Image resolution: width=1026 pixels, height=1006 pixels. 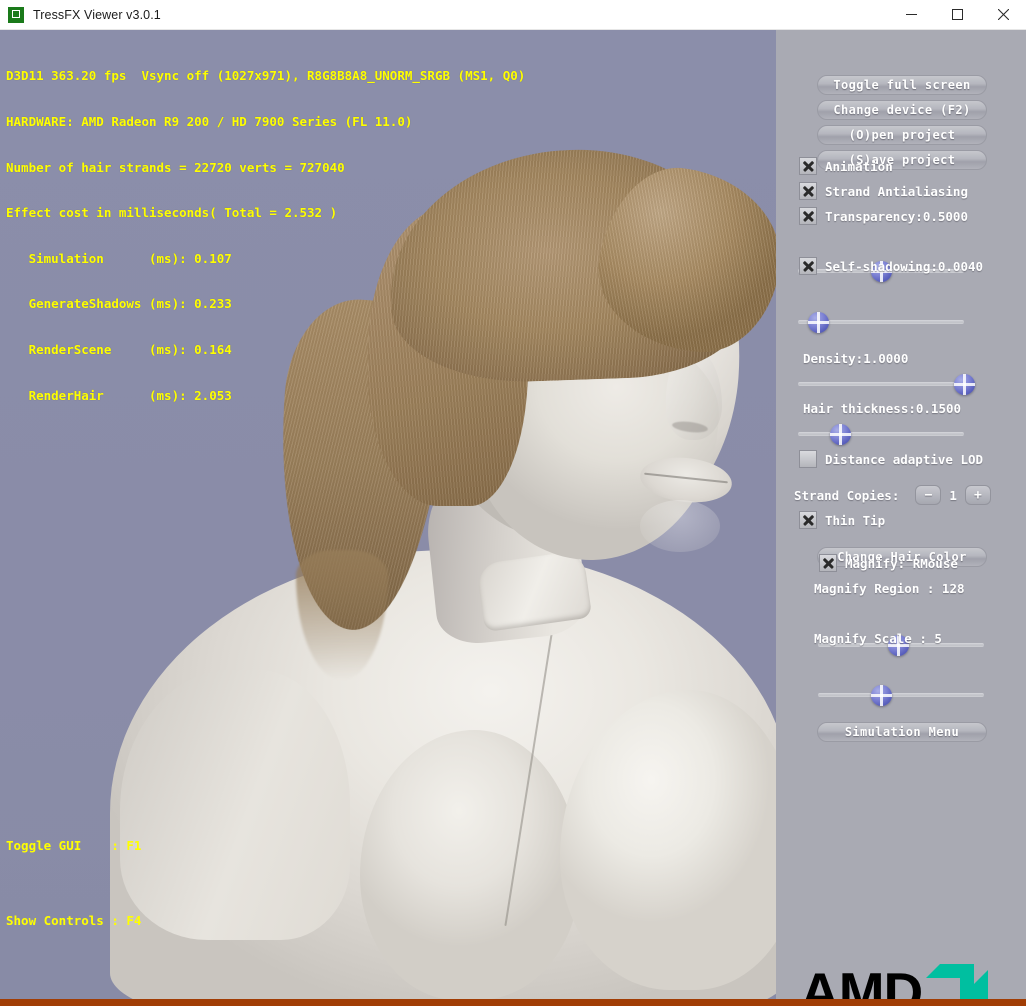 I want to click on density-slider-track, so click(x=881, y=384).